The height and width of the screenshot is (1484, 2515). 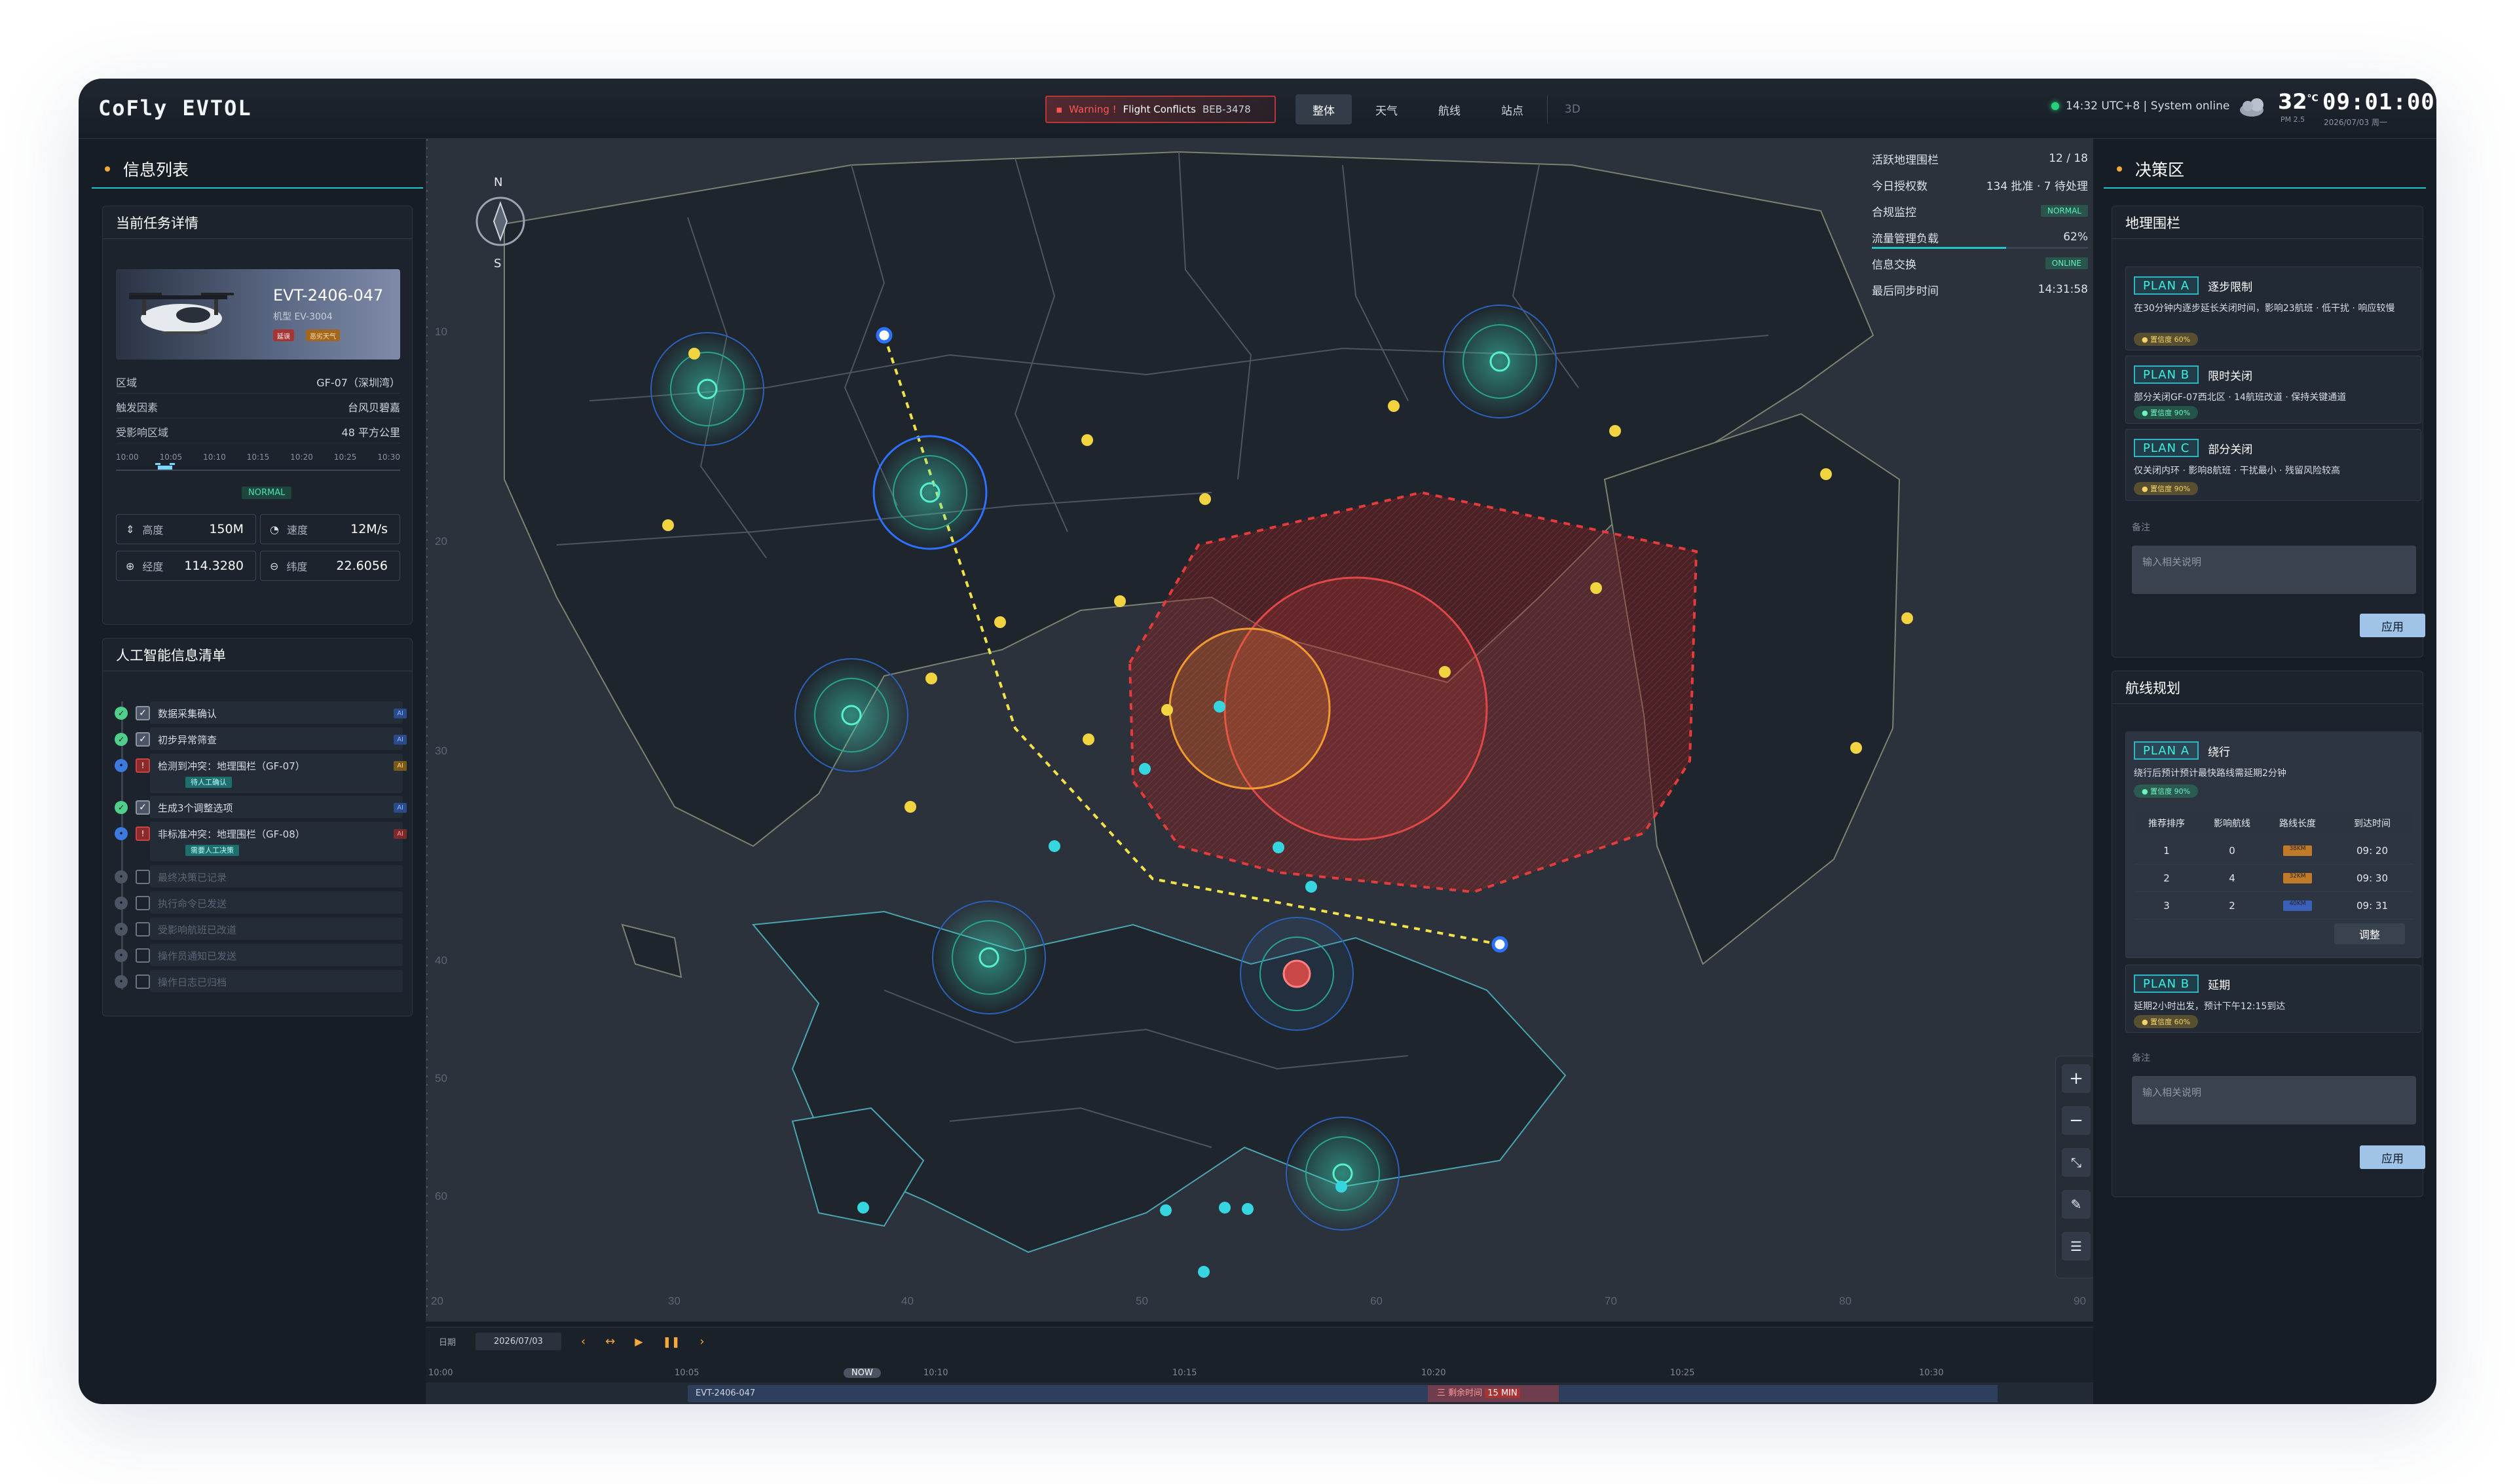 I want to click on prev-icon: ‹, so click(x=583, y=1341).